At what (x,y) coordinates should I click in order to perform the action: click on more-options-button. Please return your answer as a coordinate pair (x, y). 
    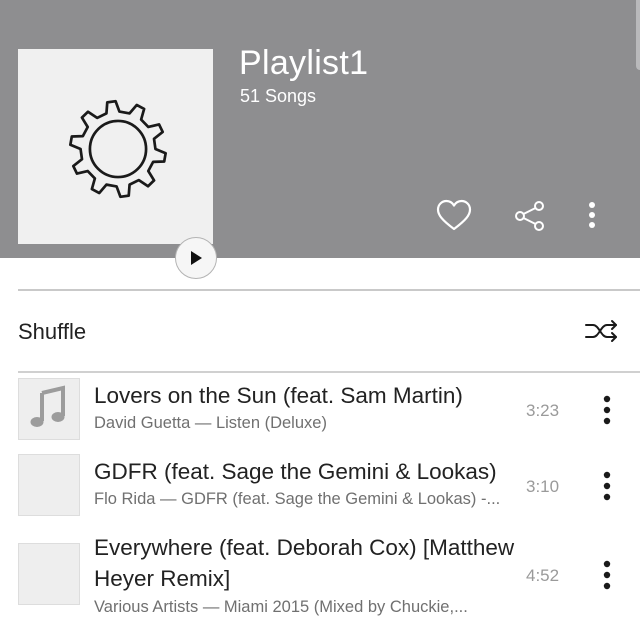
    Looking at the image, I should click on (592, 216).